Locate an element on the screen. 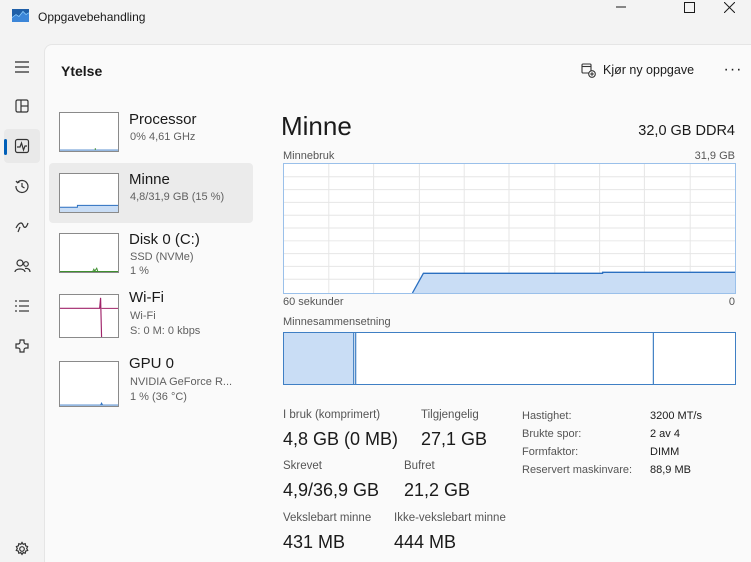 The image size is (751, 562). memory-composition-bar is located at coordinates (509, 358).